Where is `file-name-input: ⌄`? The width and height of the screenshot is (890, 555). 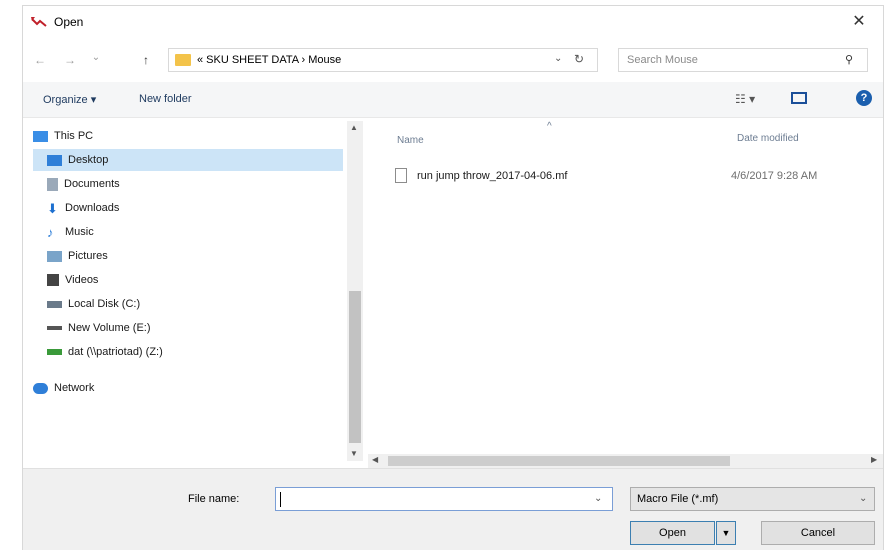 file-name-input: ⌄ is located at coordinates (444, 499).